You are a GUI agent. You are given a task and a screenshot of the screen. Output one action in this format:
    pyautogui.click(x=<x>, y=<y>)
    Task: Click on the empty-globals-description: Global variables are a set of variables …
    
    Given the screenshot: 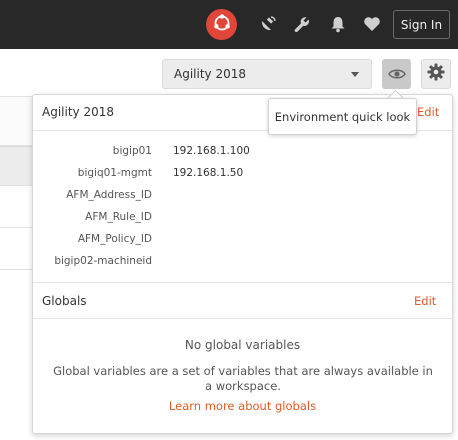 What is the action you would take?
    pyautogui.click(x=243, y=378)
    